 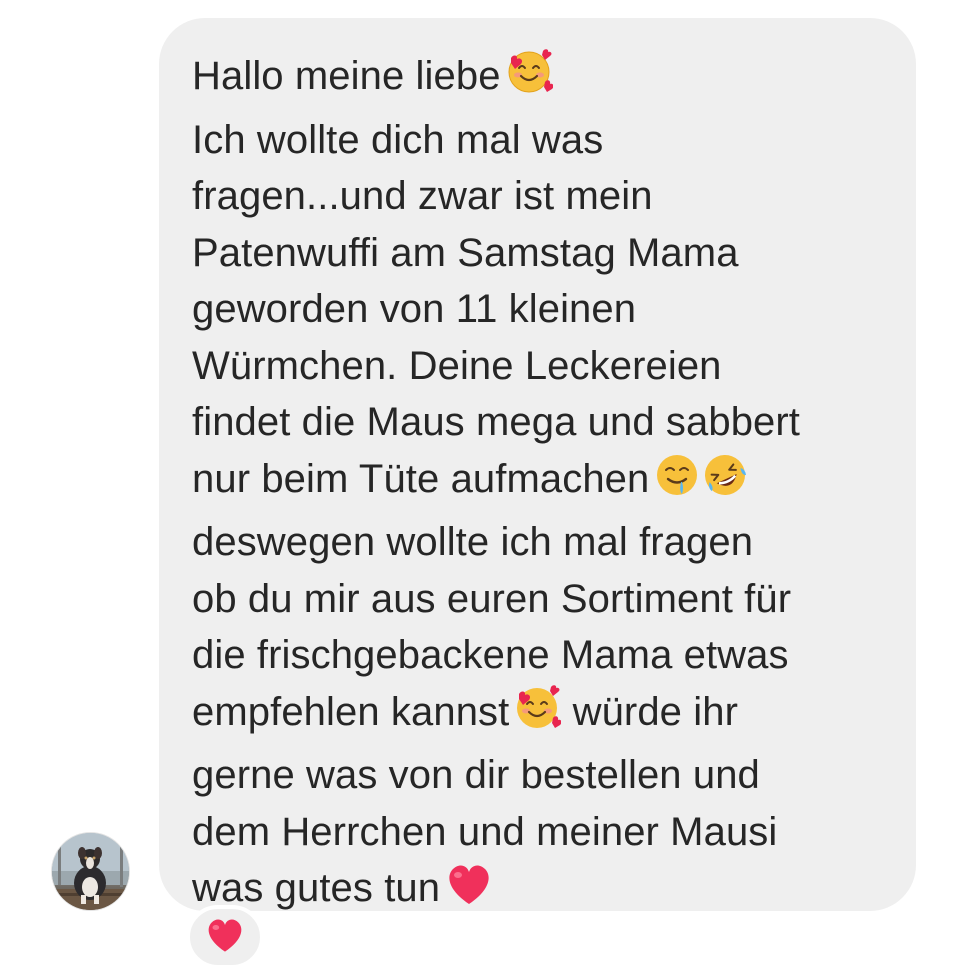 I want to click on sender-avatar, so click(x=90, y=871).